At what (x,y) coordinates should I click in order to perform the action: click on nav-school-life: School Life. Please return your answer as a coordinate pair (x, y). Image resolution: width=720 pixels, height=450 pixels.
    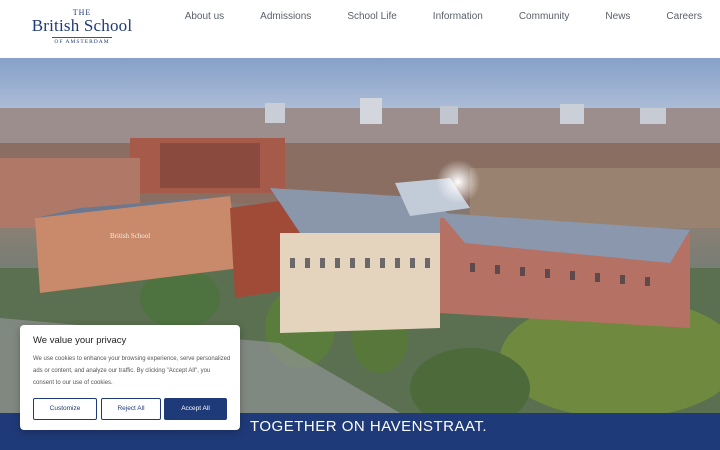
    Looking at the image, I should click on (371, 16).